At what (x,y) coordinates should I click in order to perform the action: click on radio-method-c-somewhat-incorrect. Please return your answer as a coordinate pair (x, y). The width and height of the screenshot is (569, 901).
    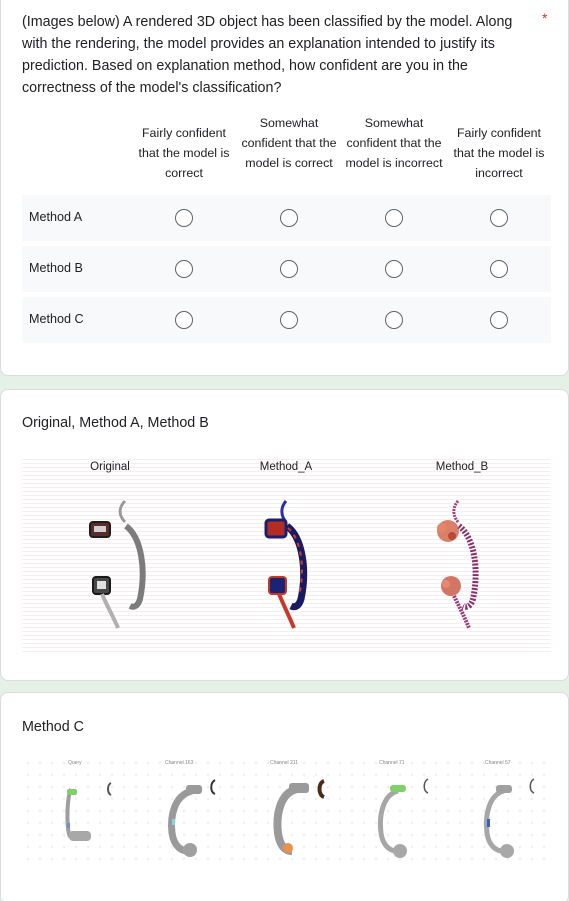
    Looking at the image, I should click on (394, 320).